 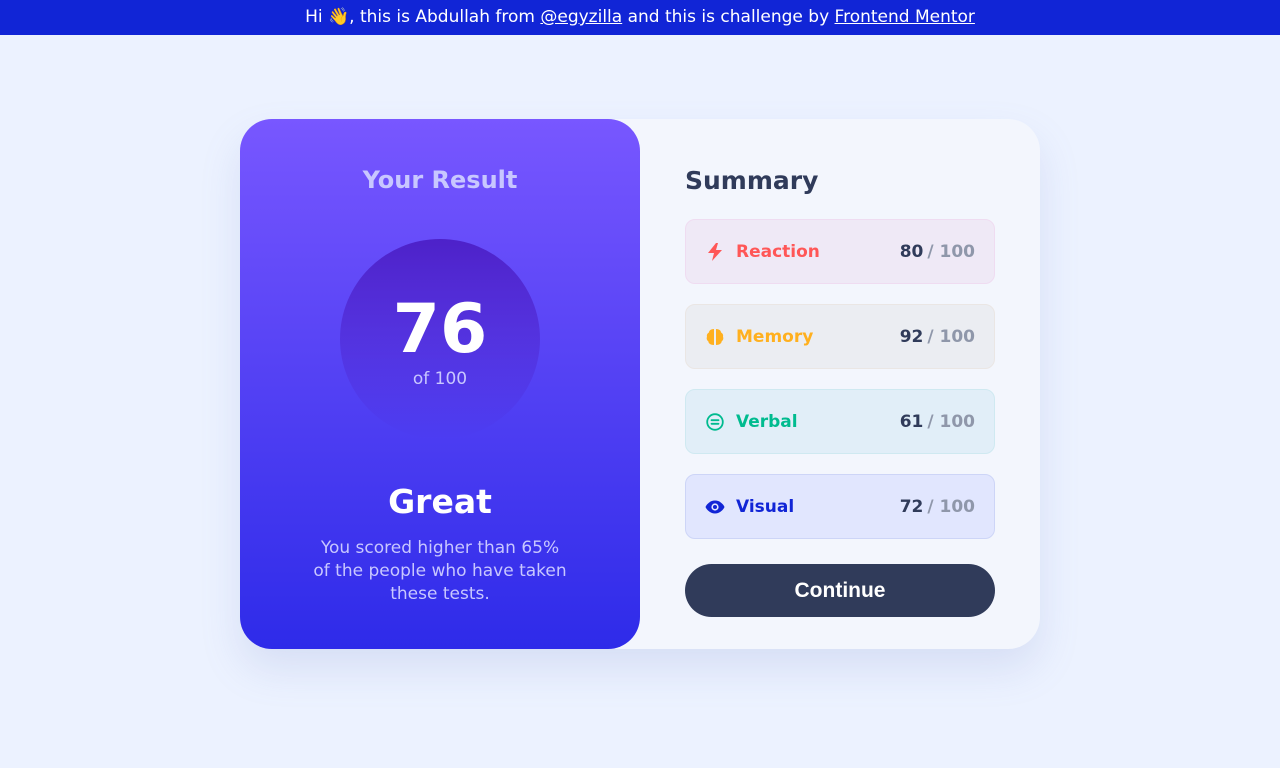 I want to click on eye-icon, so click(x=715, y=507).